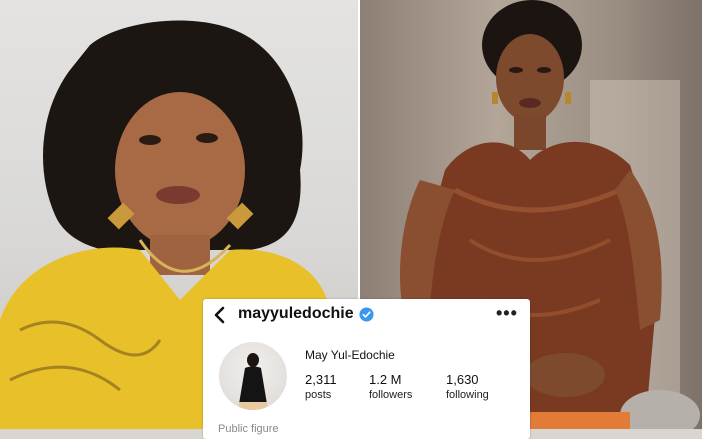  I want to click on orange-accent, so click(580, 420).